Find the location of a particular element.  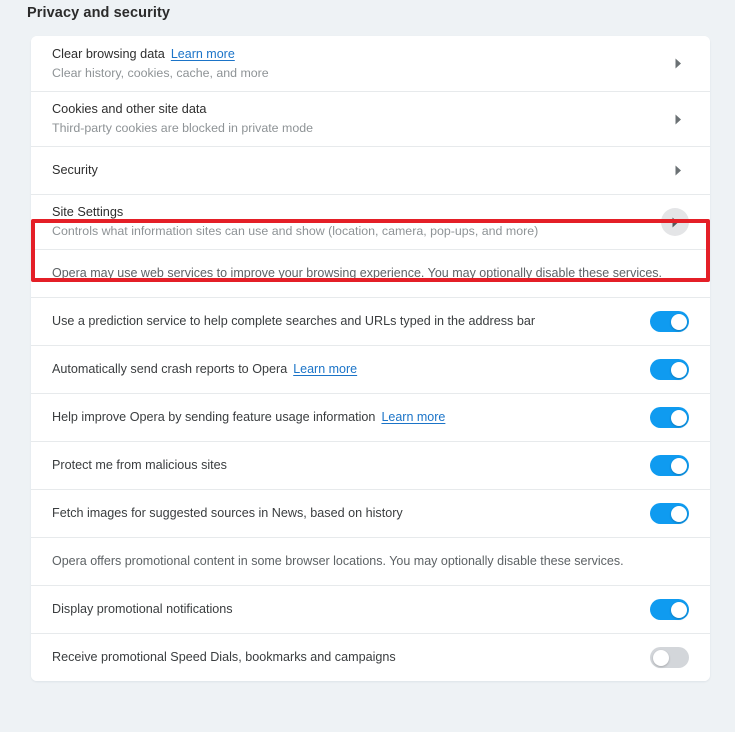

toggle-switch-malicious-sites is located at coordinates (669, 465).